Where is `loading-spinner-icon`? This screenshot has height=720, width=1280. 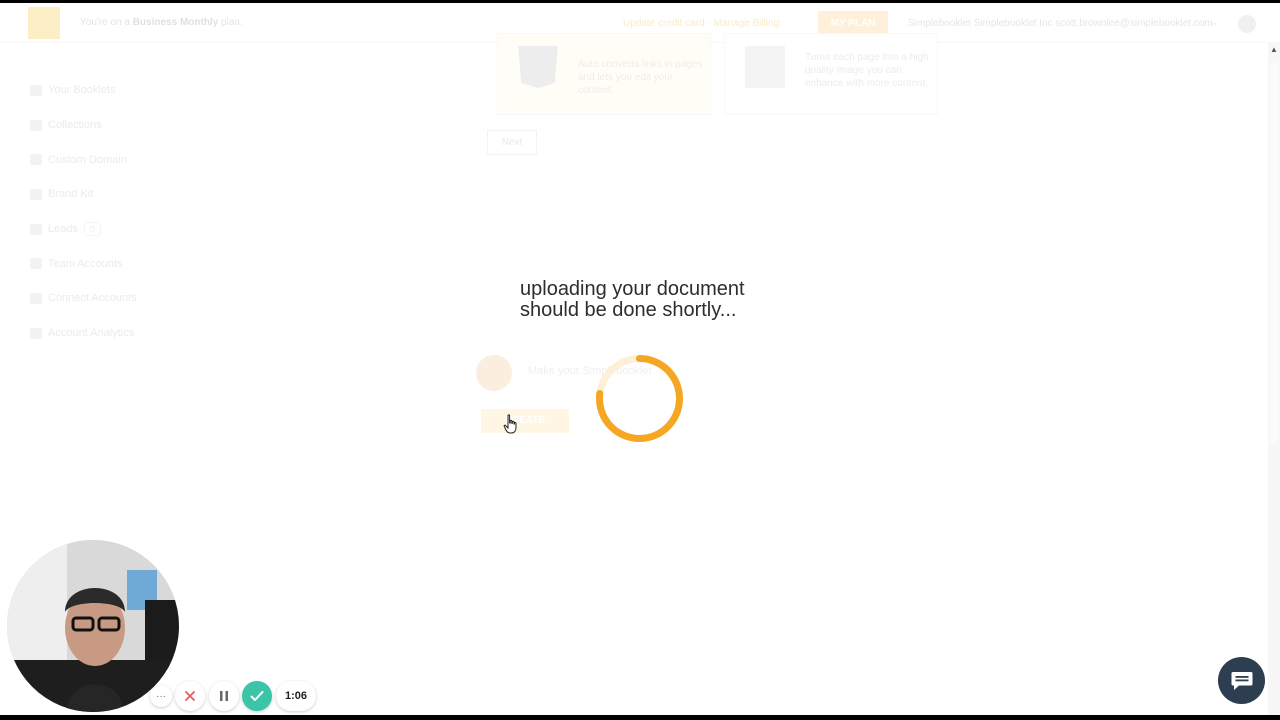
loading-spinner-icon is located at coordinates (639, 398).